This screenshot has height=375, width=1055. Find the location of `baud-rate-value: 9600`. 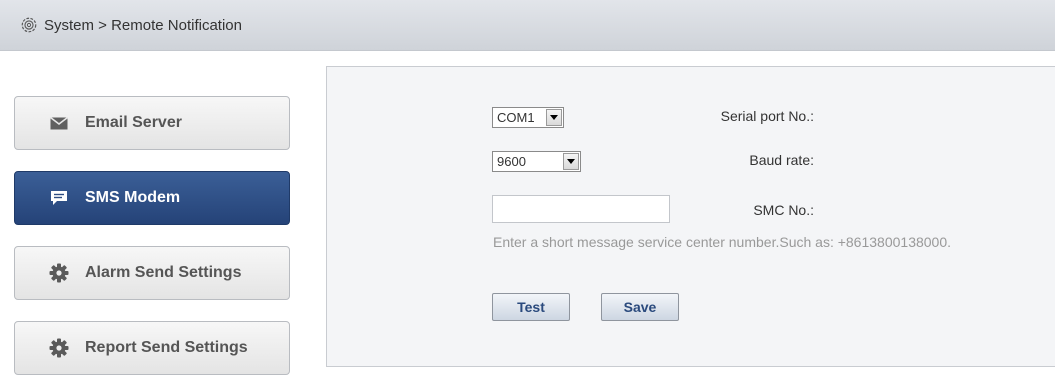

baud-rate-value: 9600 is located at coordinates (511, 161).